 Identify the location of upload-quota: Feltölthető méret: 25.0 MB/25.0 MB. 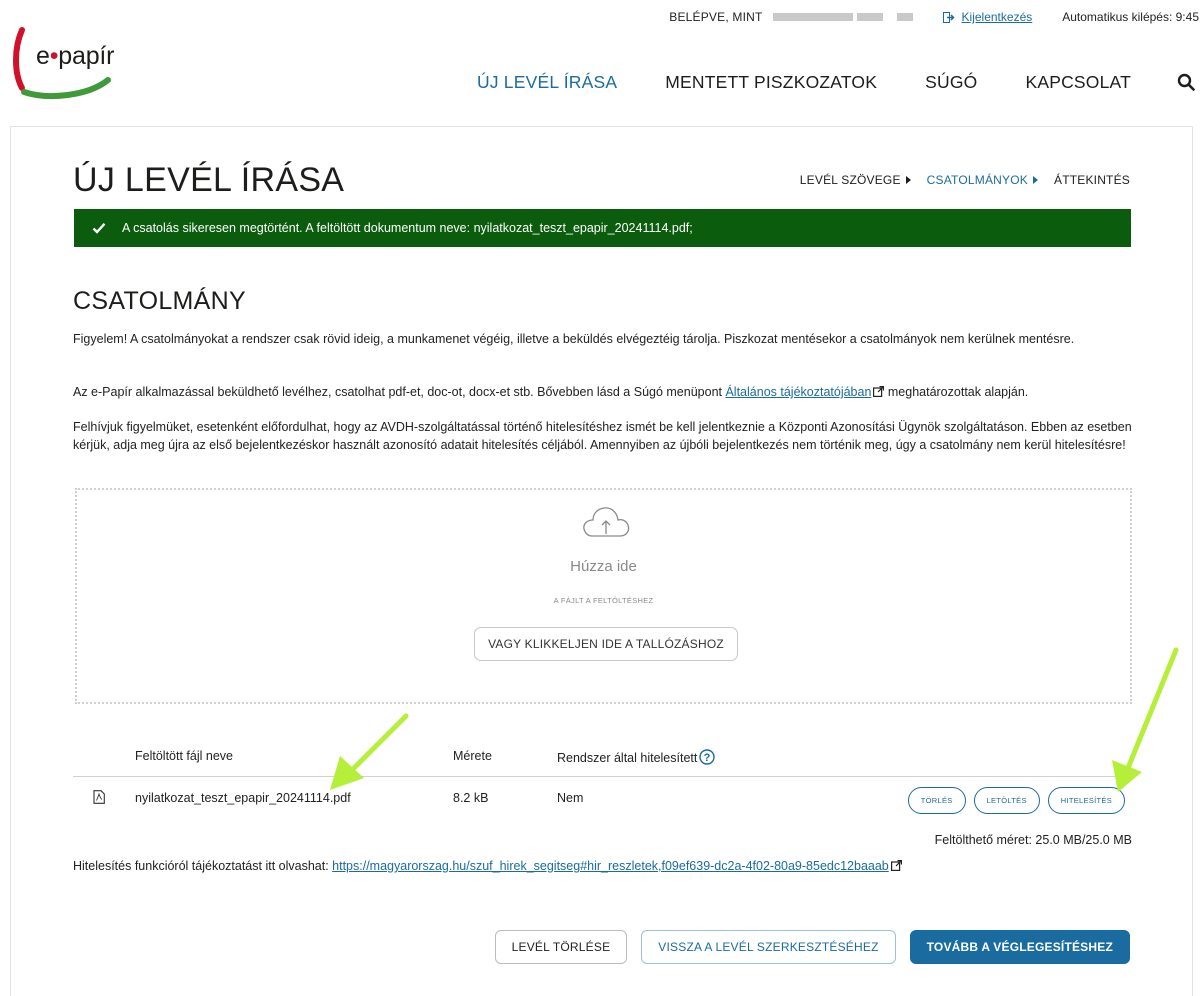
(1033, 840).